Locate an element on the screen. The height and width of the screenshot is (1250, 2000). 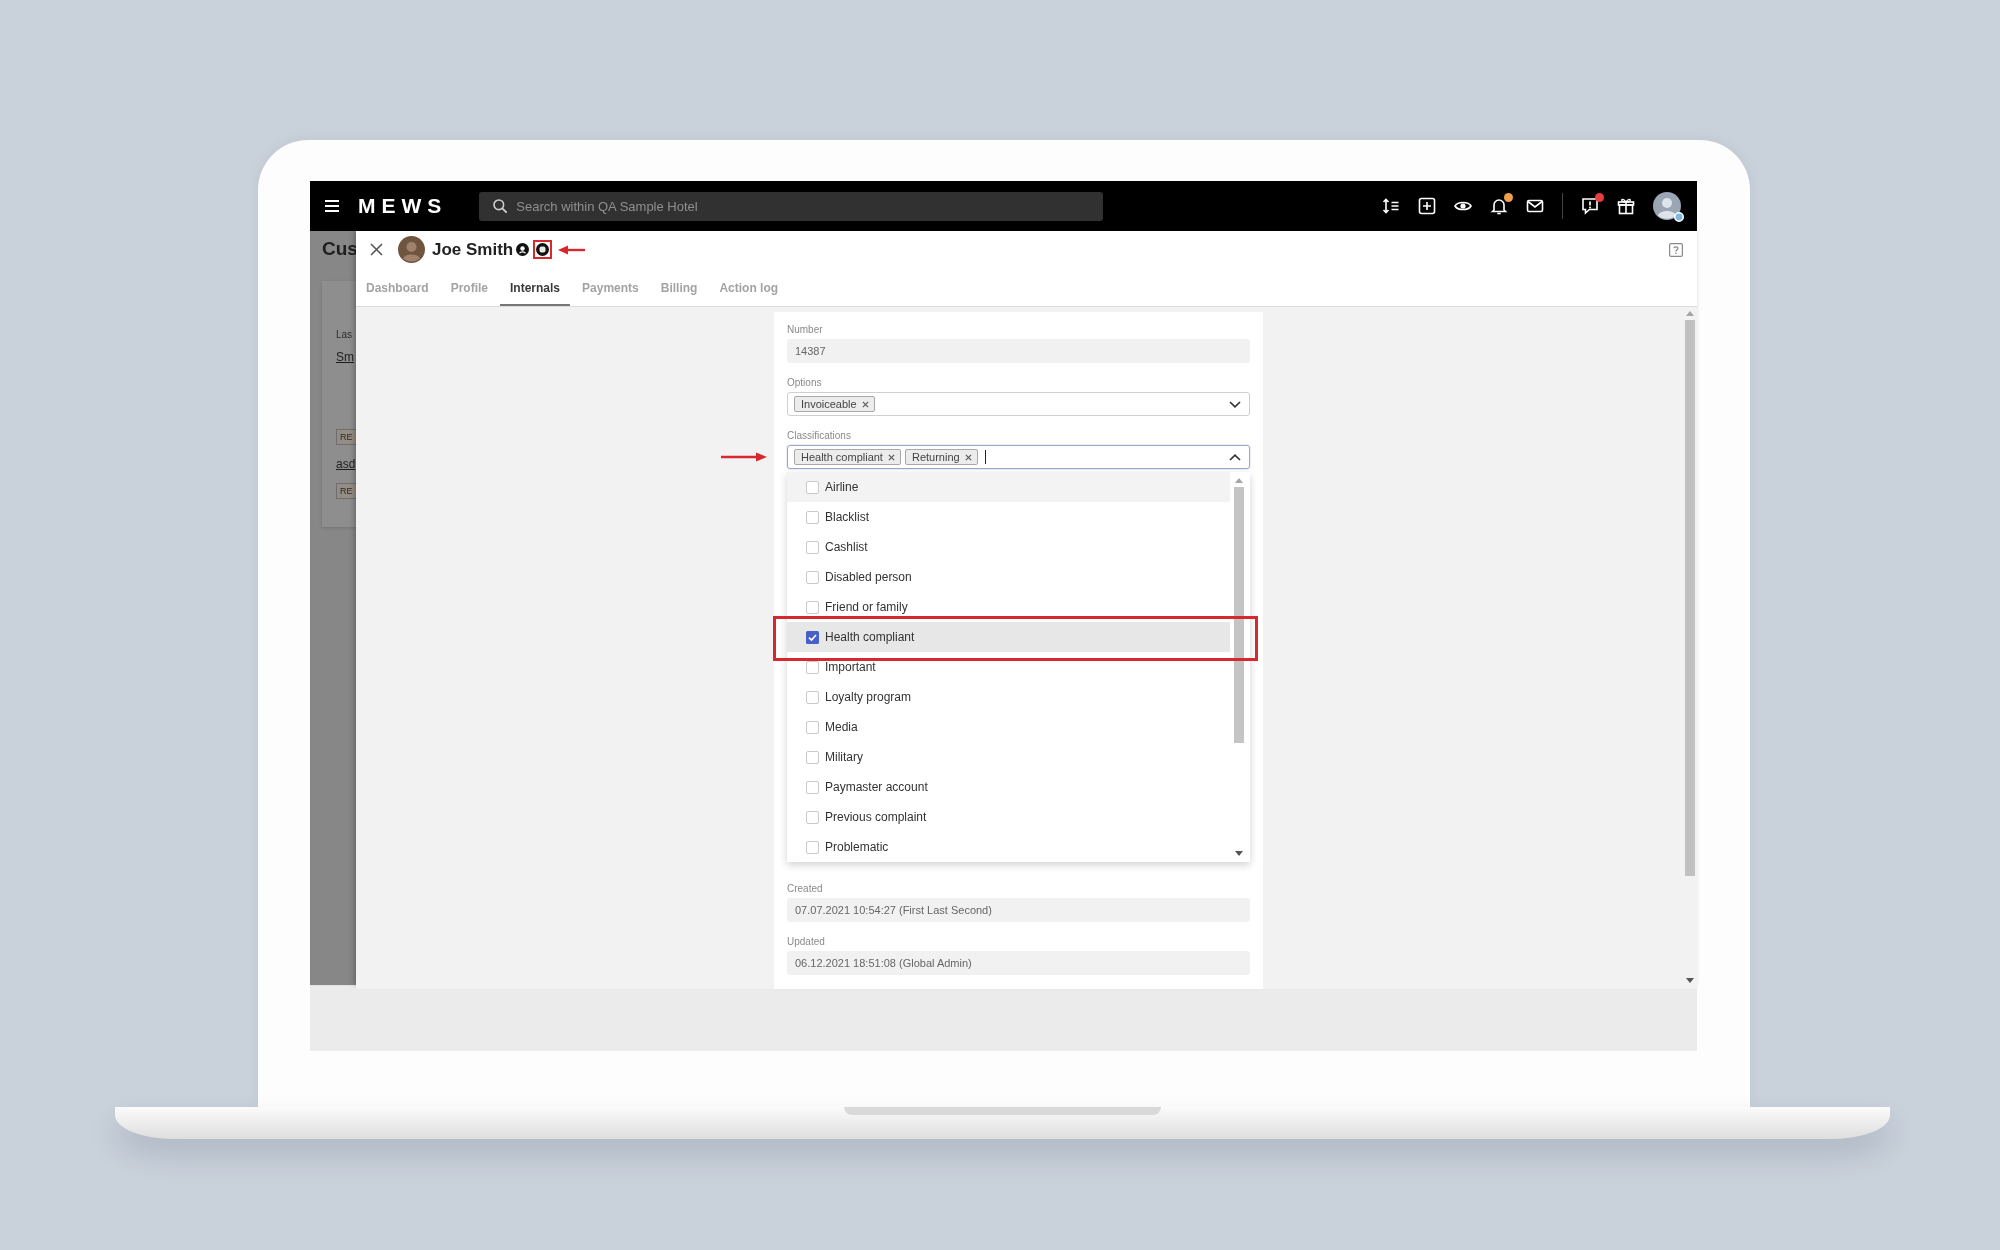
multiselect-field: Invoiceable is located at coordinates (1018, 404).